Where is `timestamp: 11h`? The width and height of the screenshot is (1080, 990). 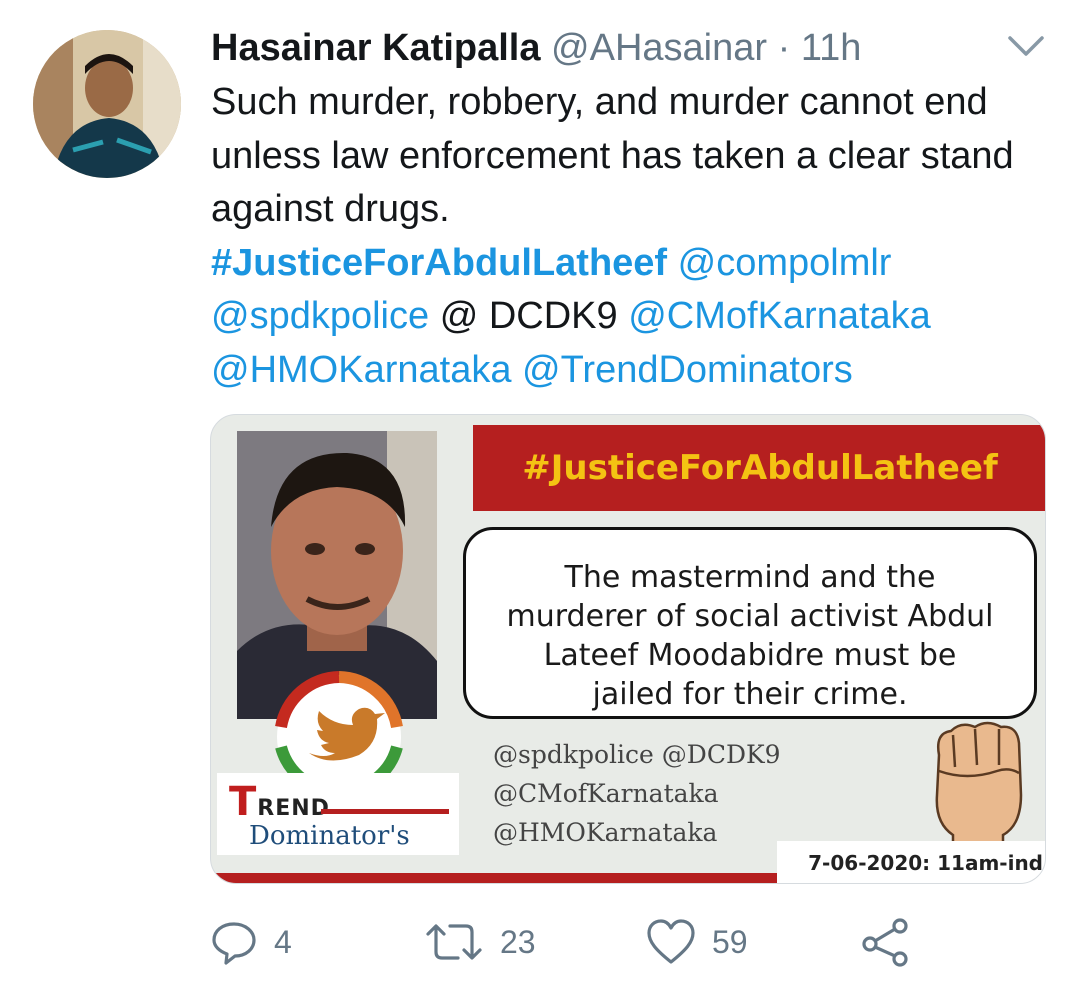 timestamp: 11h is located at coordinates (831, 48).